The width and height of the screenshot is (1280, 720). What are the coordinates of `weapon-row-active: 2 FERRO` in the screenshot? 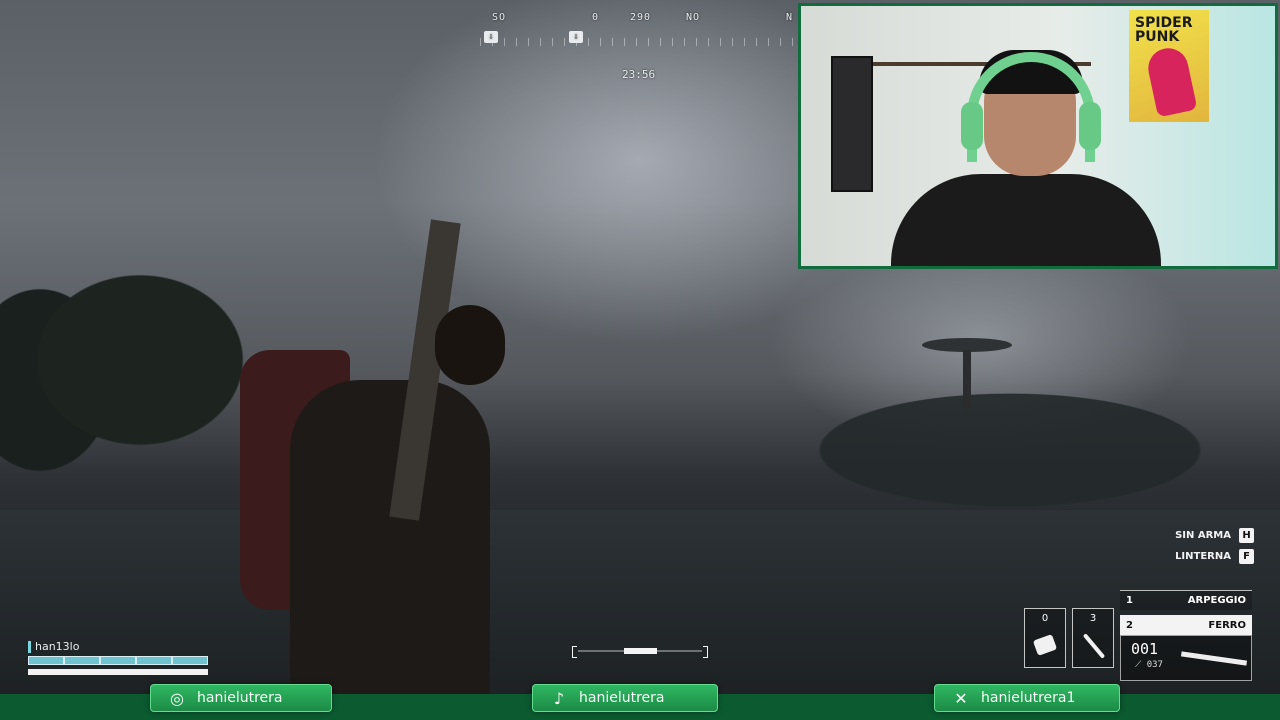 It's located at (1186, 625).